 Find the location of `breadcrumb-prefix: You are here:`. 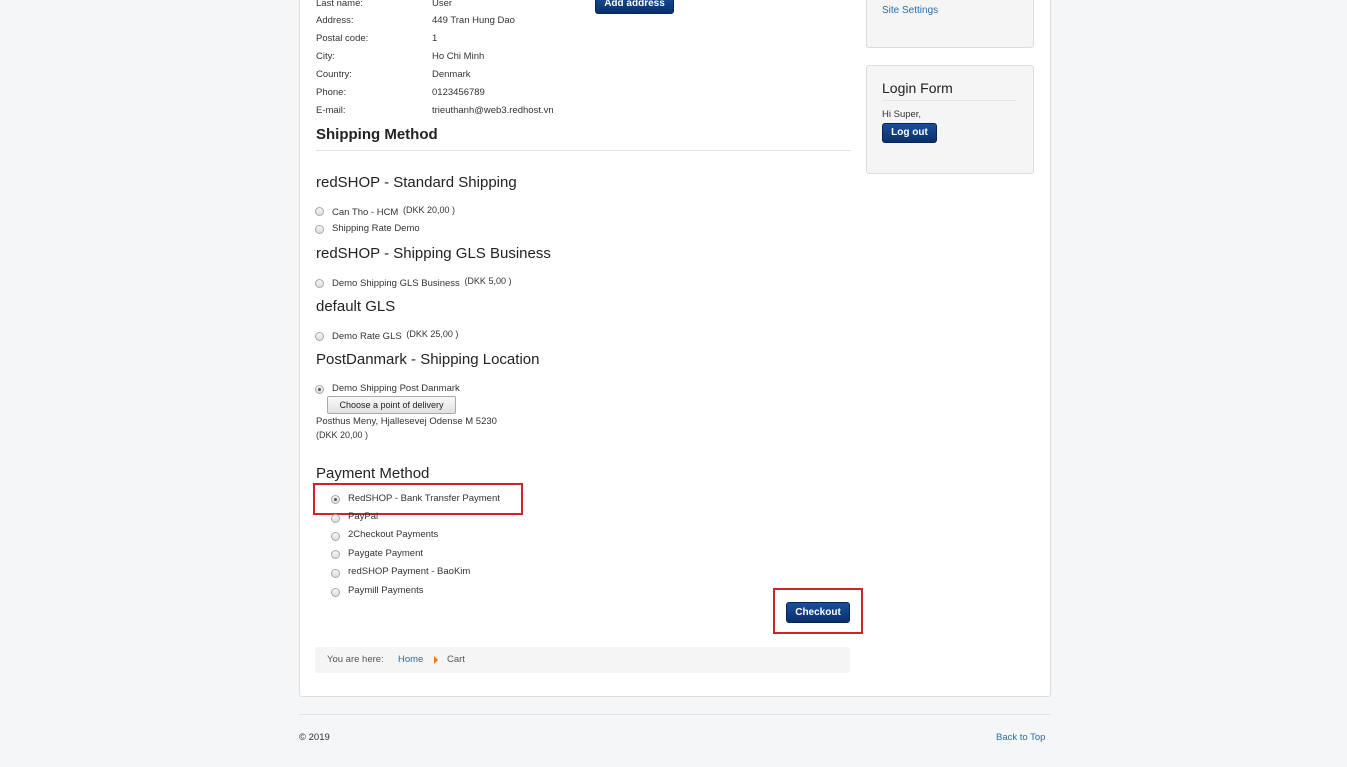

breadcrumb-prefix: You are here: is located at coordinates (355, 659).